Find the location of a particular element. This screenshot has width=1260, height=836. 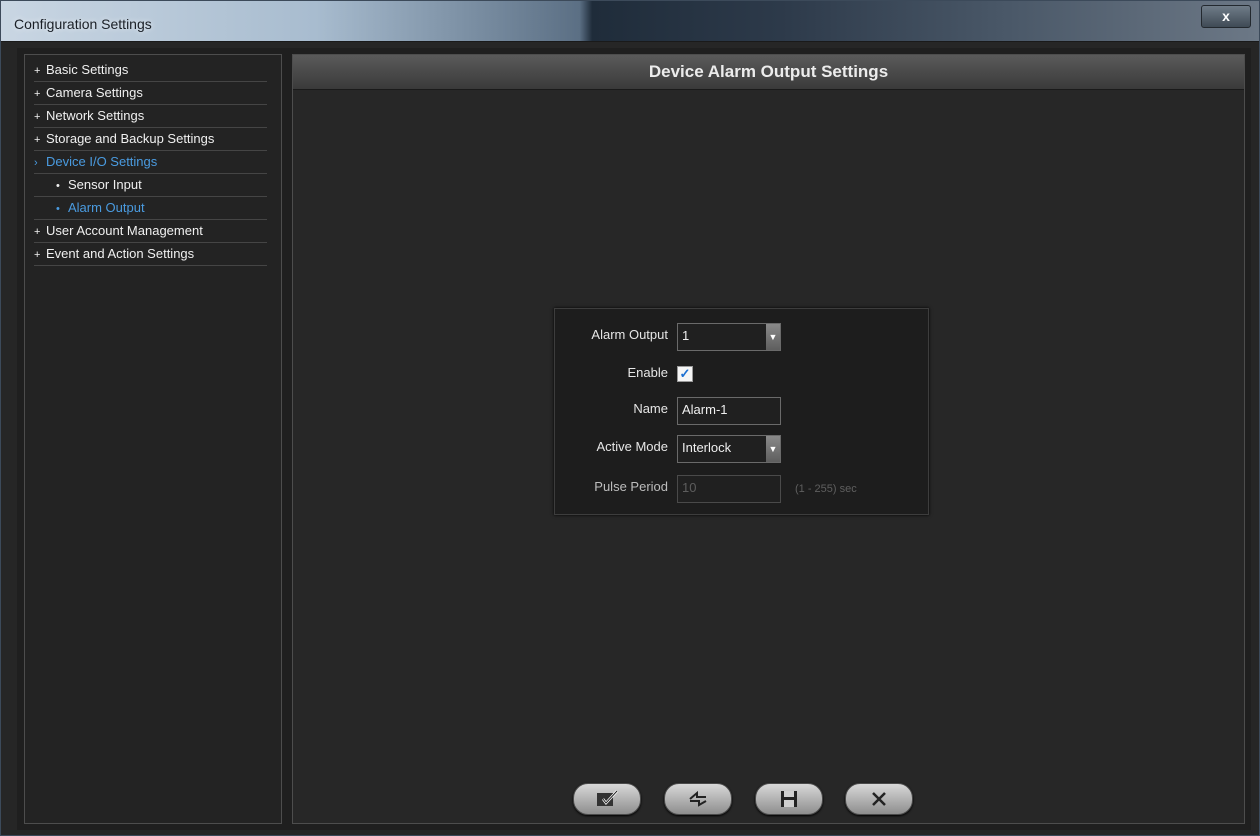

active-mode-label: Active Mode is located at coordinates (632, 446).